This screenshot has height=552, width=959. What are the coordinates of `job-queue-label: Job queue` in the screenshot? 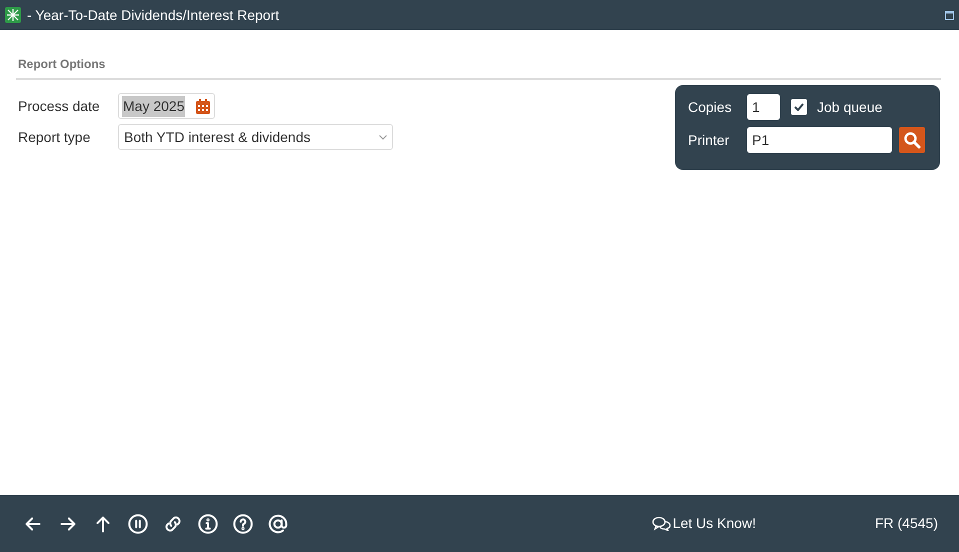 It's located at (849, 107).